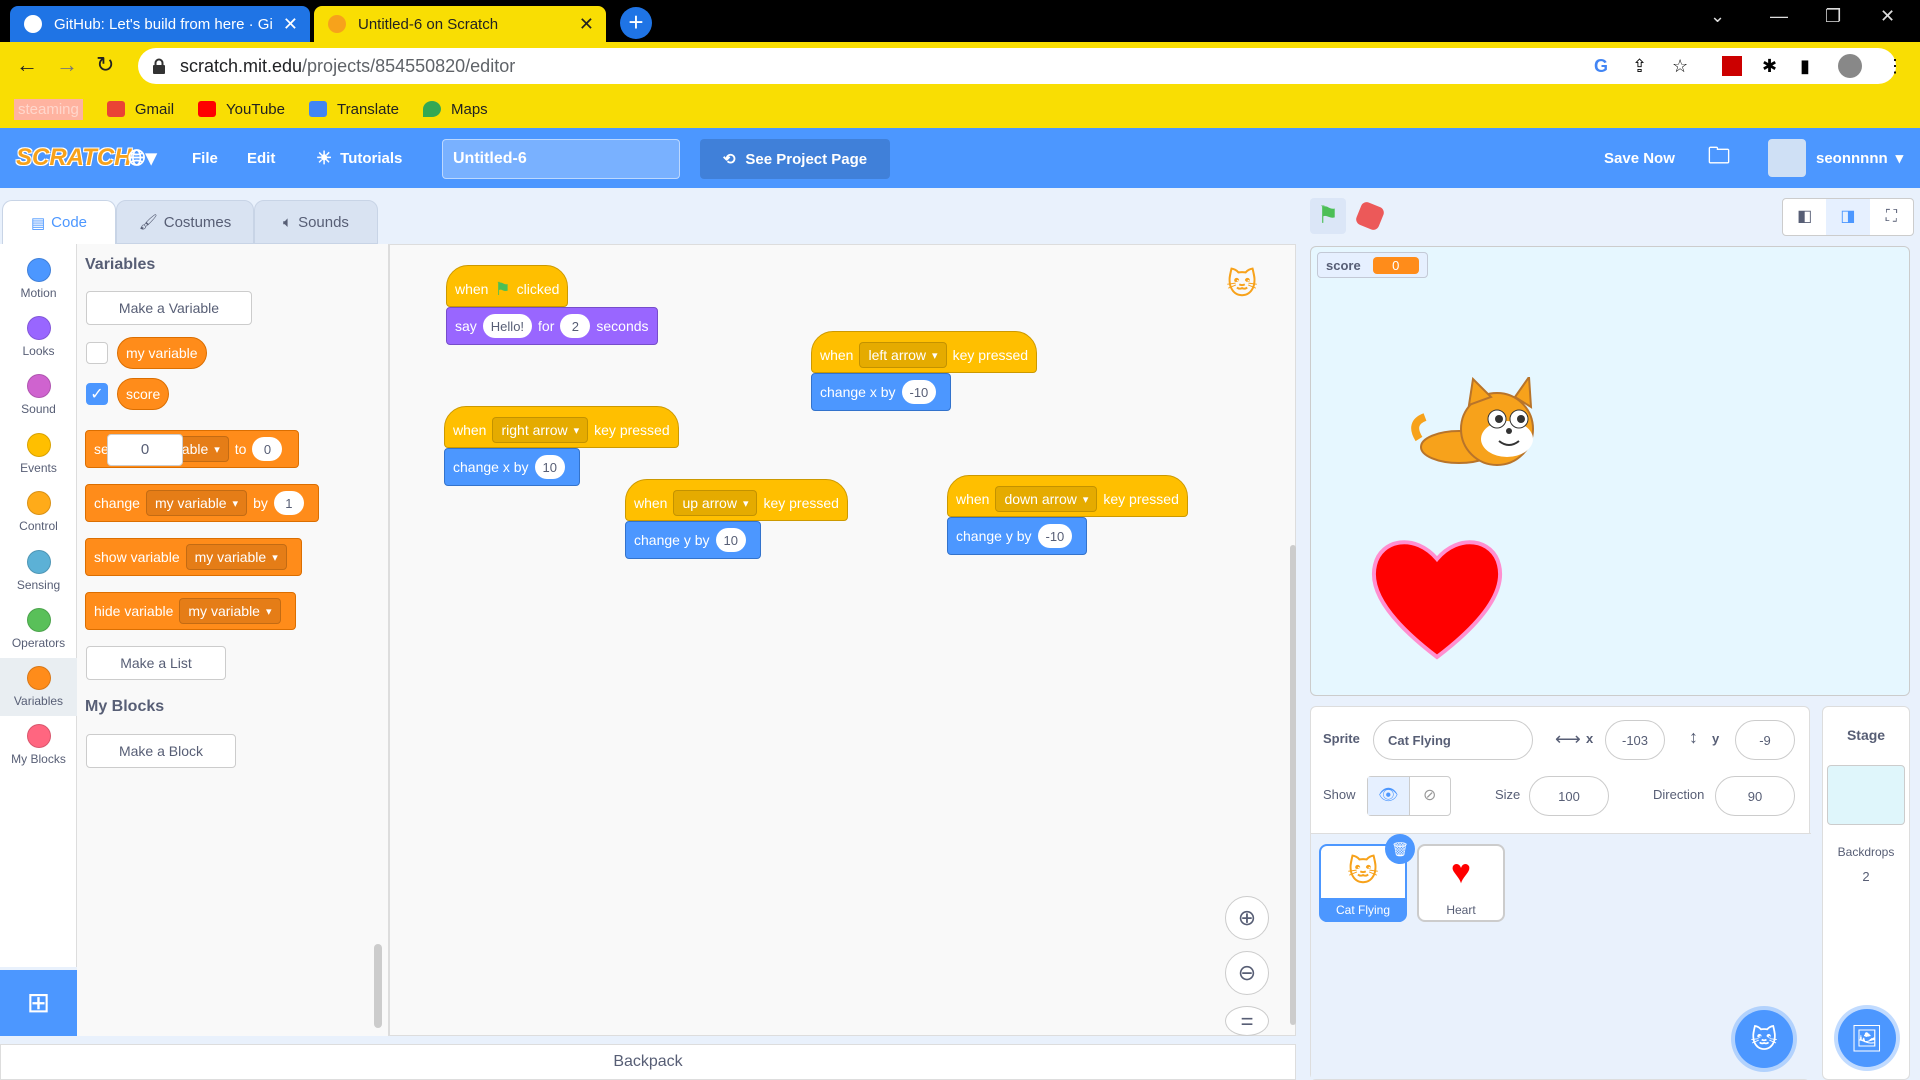 The height and width of the screenshot is (1080, 1920). Describe the element at coordinates (169, 308) in the screenshot. I see `make-variable-button: Make a Variable` at that location.